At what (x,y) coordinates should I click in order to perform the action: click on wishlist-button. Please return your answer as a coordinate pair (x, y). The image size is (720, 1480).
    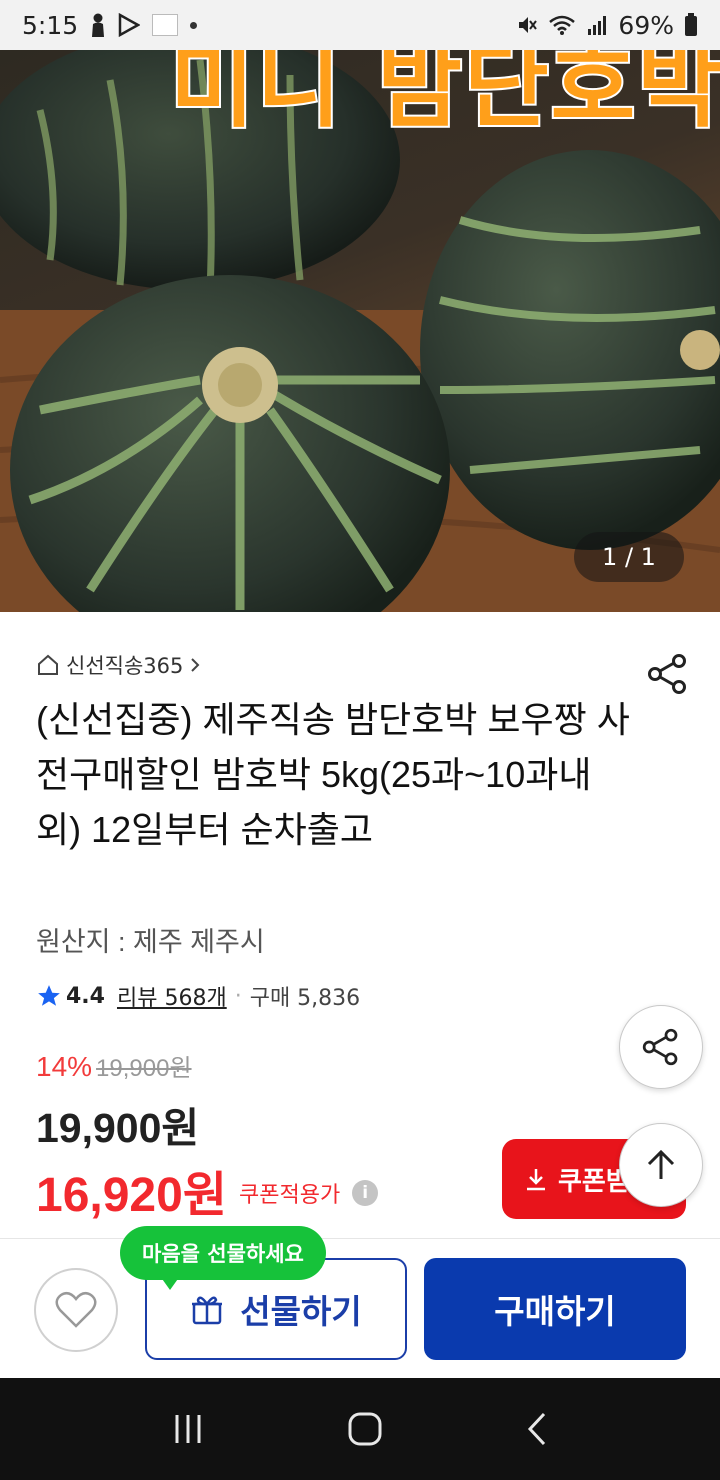
    Looking at the image, I should click on (76, 1310).